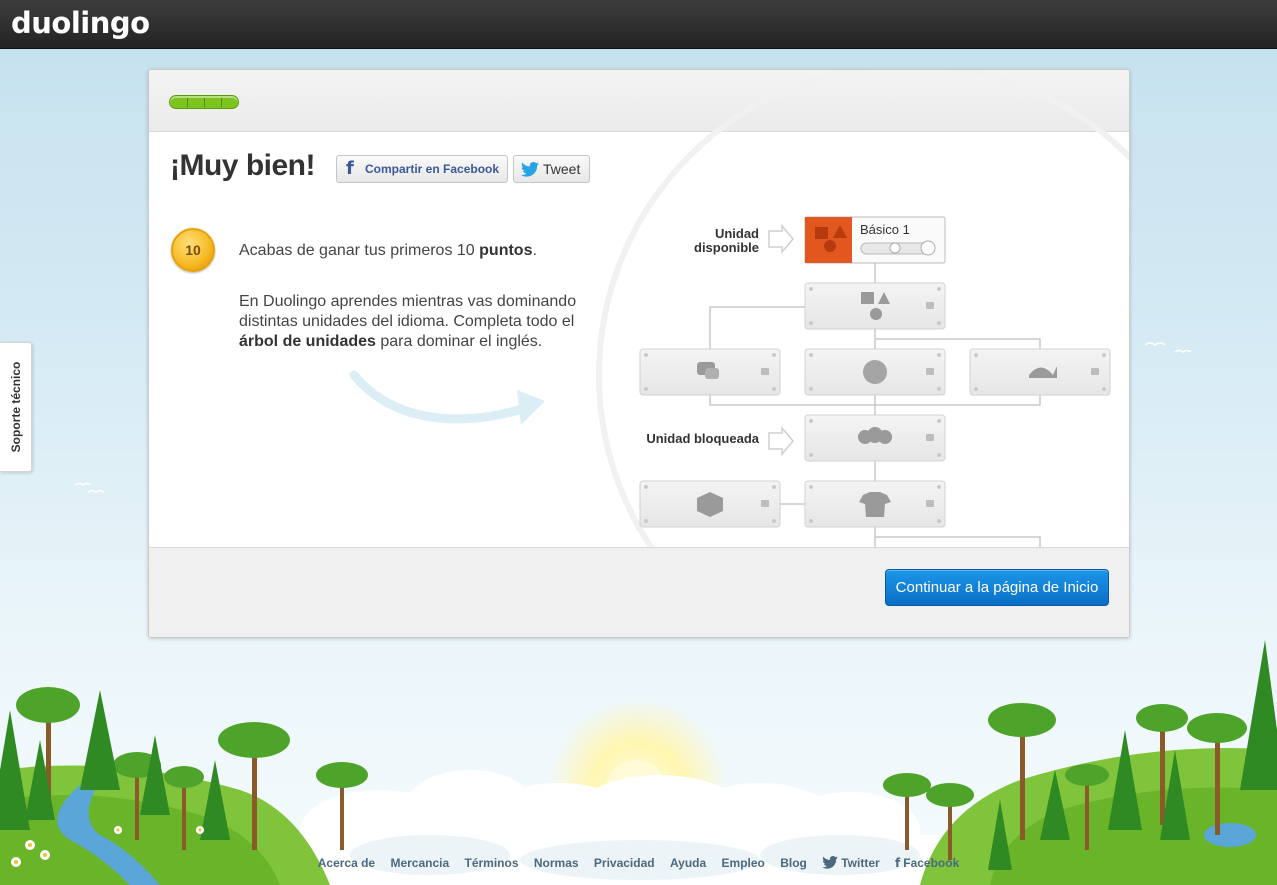 The width and height of the screenshot is (1277, 885). I want to click on footer-link-terminos: Términos, so click(492, 863).